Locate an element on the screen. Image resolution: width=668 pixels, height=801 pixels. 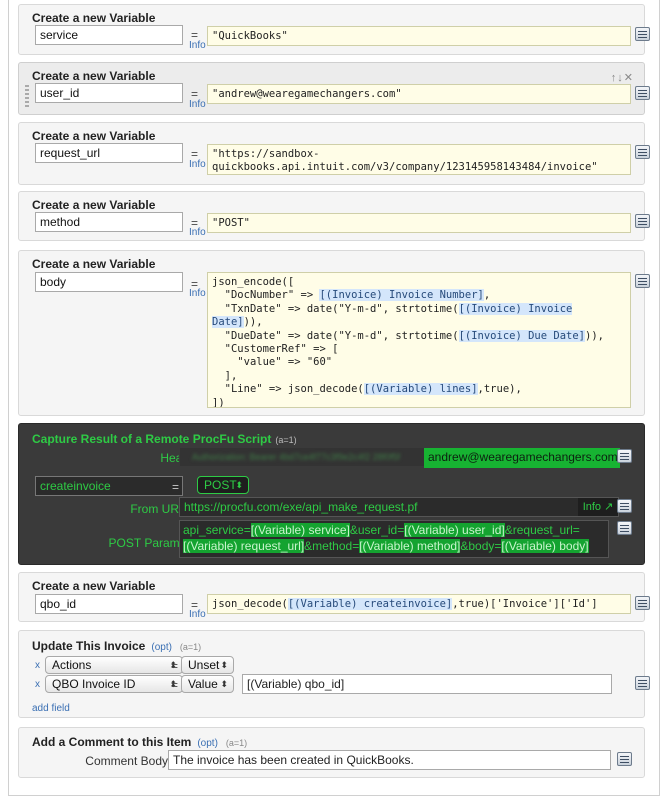
info-button: Info ↗ is located at coordinates (598, 507).